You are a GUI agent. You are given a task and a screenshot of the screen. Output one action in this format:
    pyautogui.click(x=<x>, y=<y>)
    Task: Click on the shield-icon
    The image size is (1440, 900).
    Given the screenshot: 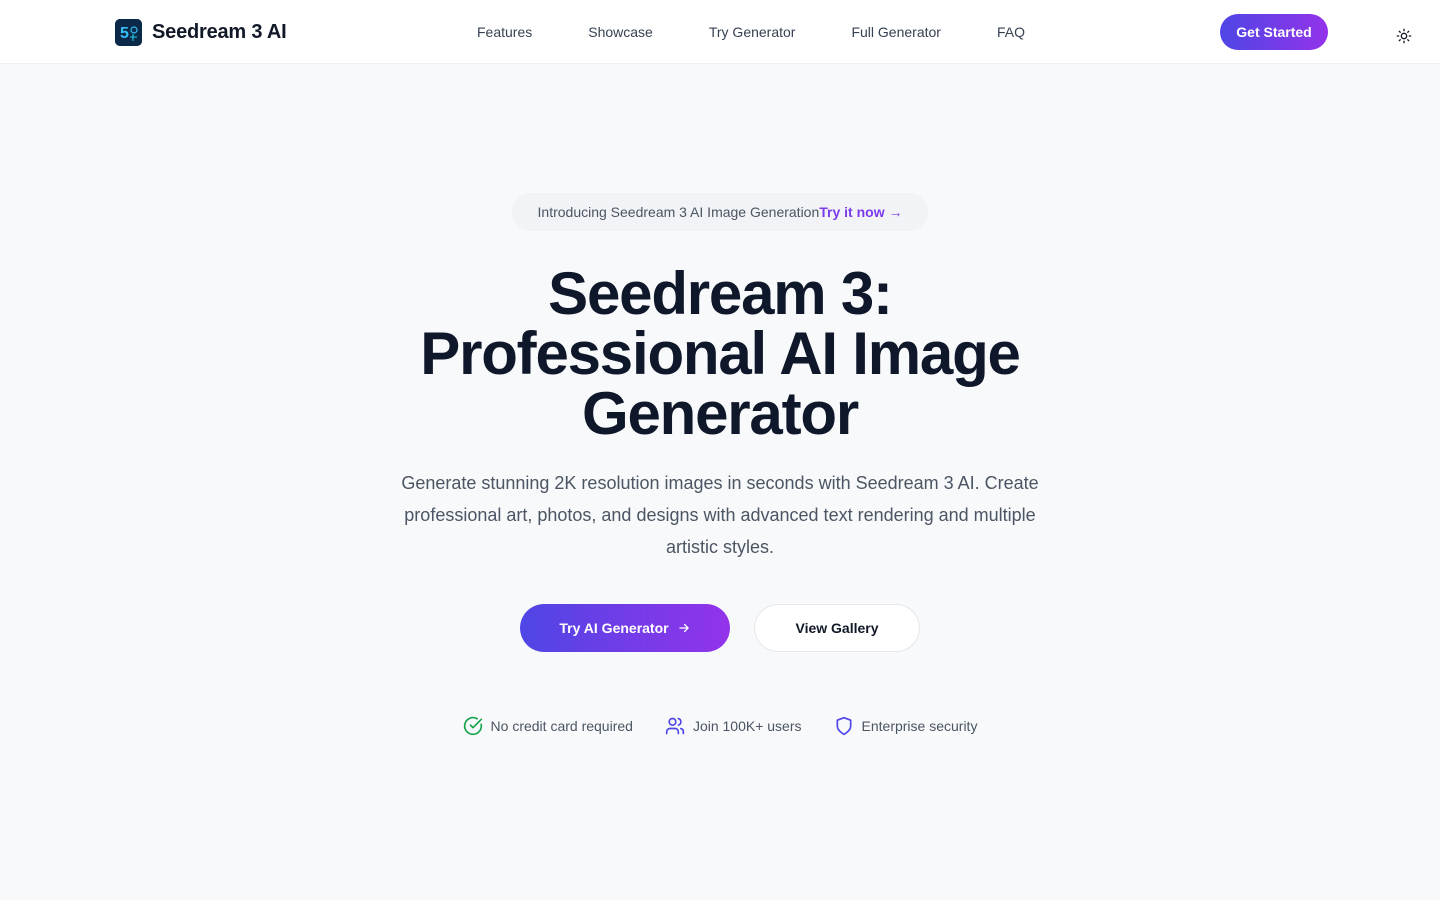 What is the action you would take?
    pyautogui.click(x=844, y=726)
    